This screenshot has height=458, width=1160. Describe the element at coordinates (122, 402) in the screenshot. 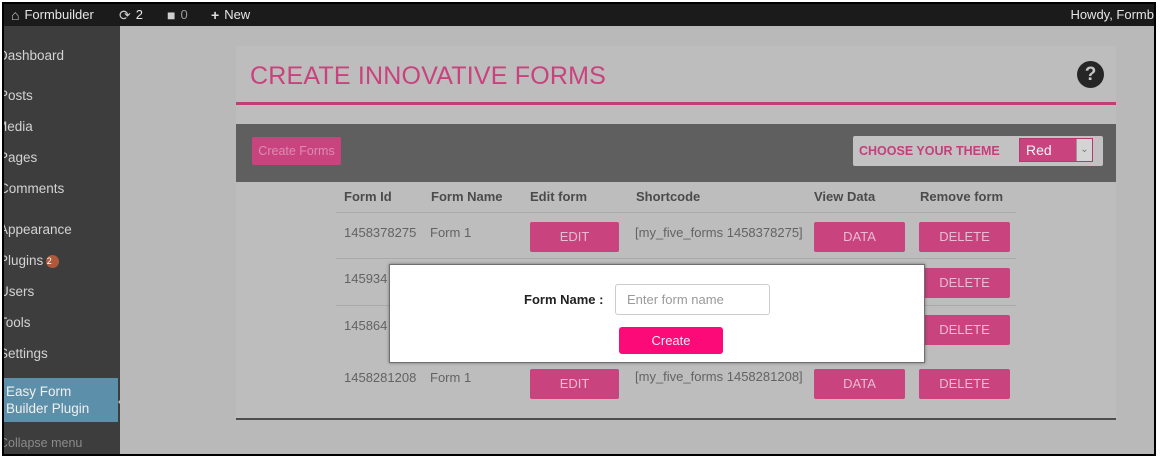

I see `active-menu-arrow` at that location.